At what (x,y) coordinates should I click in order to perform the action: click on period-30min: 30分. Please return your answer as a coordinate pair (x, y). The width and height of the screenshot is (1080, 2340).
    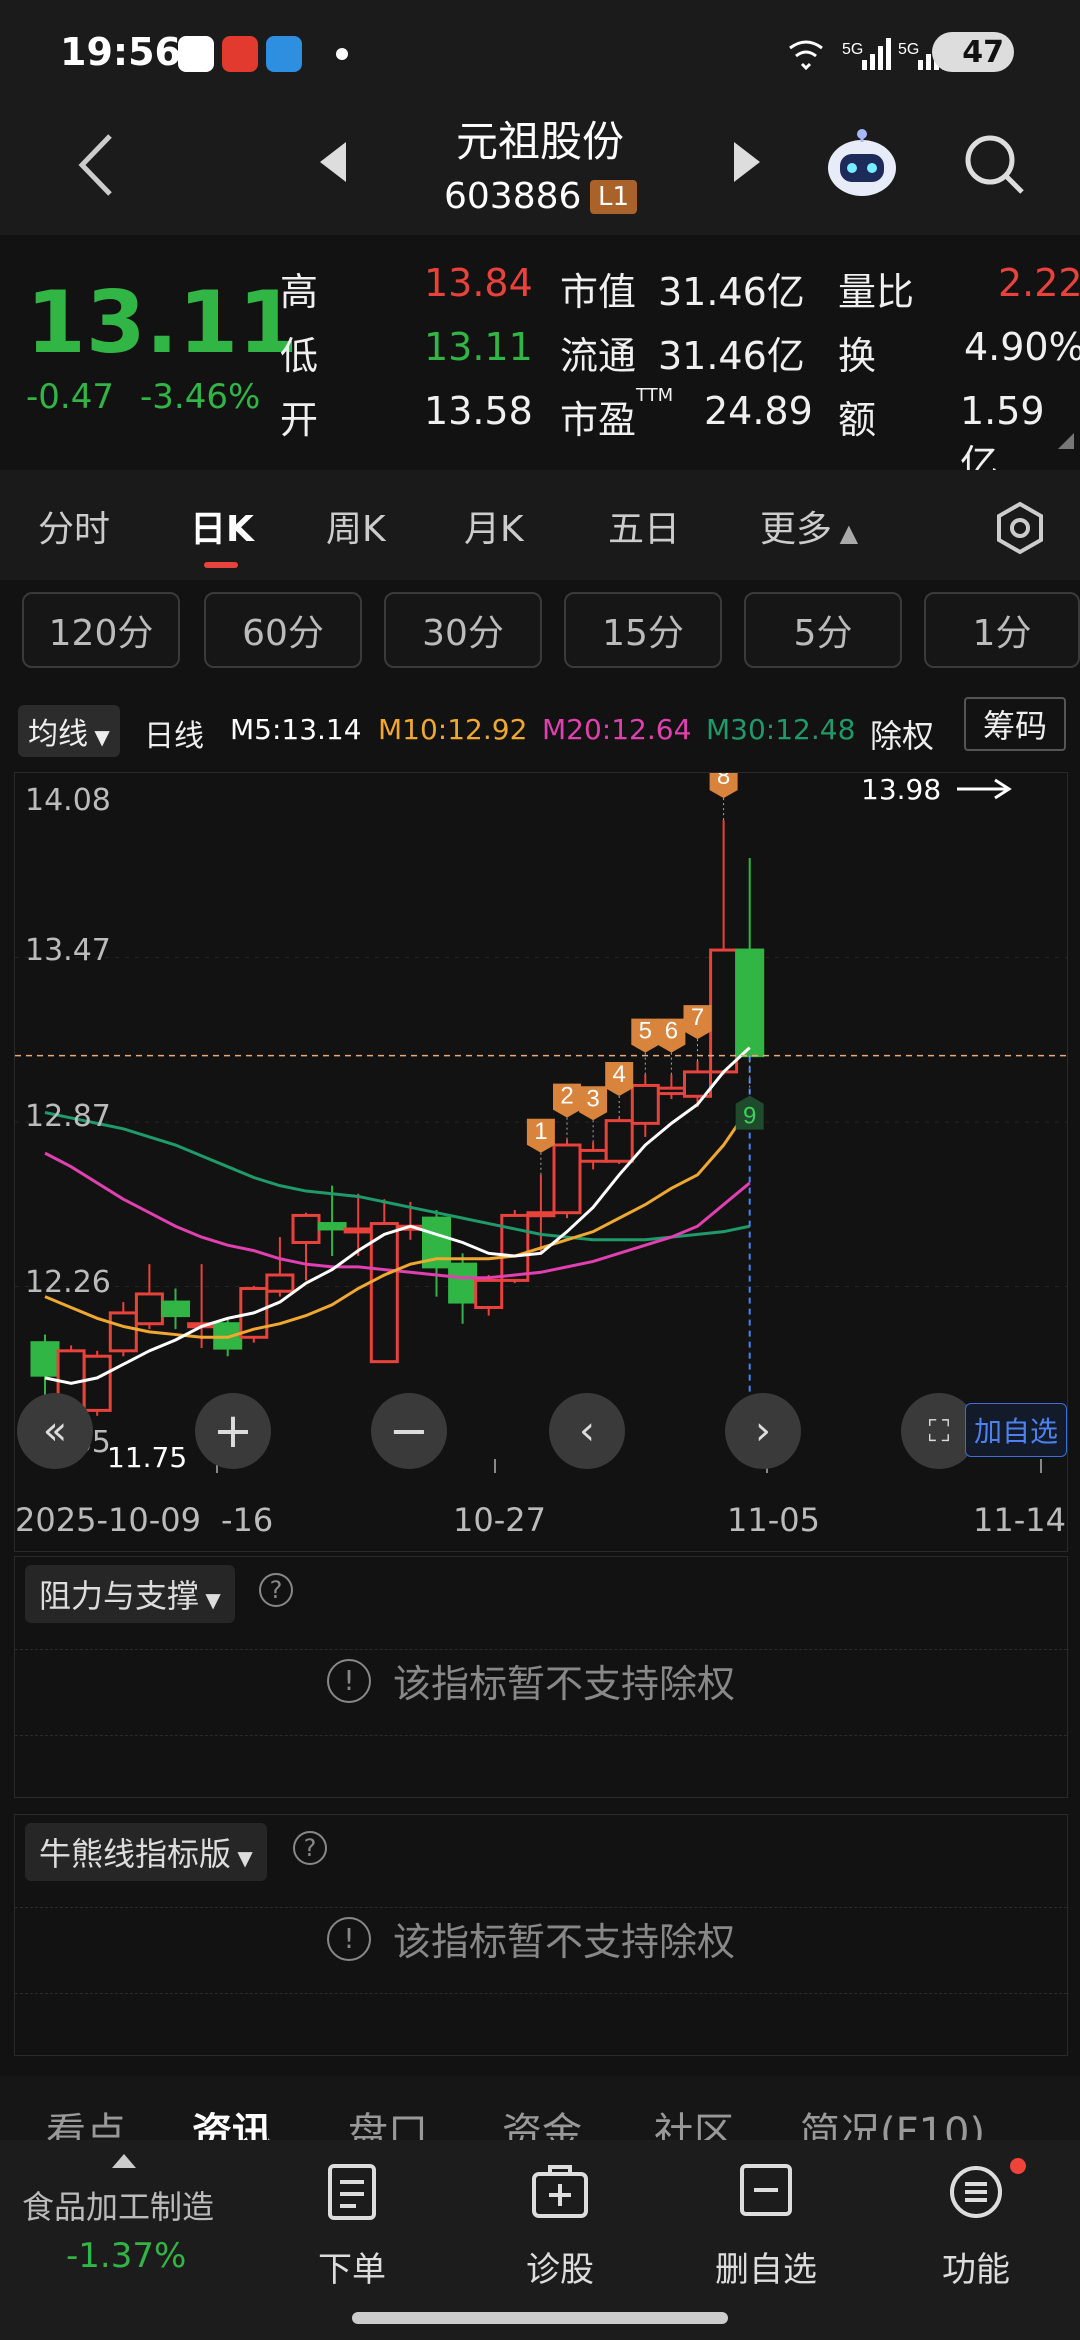
    Looking at the image, I should click on (463, 630).